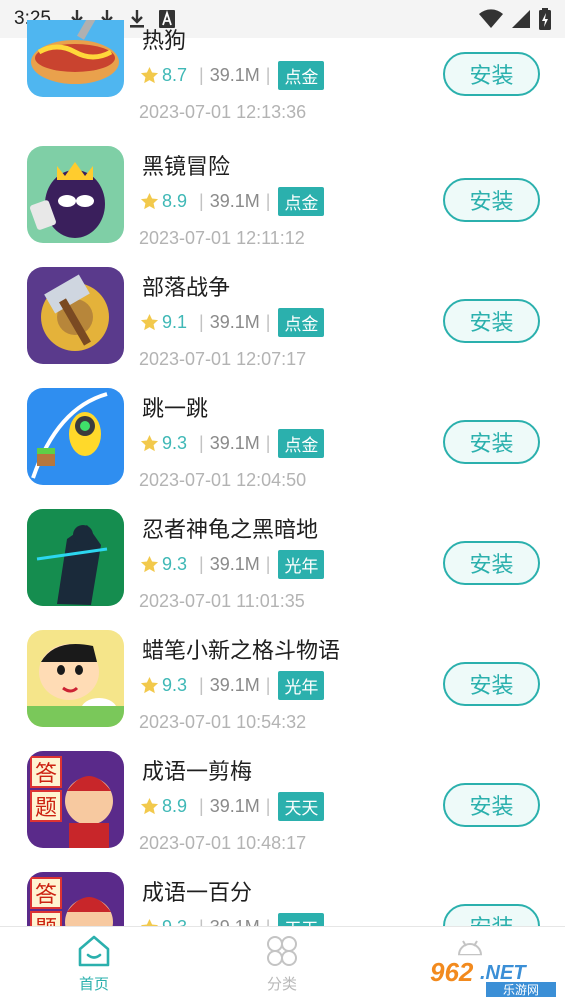 The image size is (565, 1004). Describe the element at coordinates (282, 951) in the screenshot. I see `category-icon` at that location.